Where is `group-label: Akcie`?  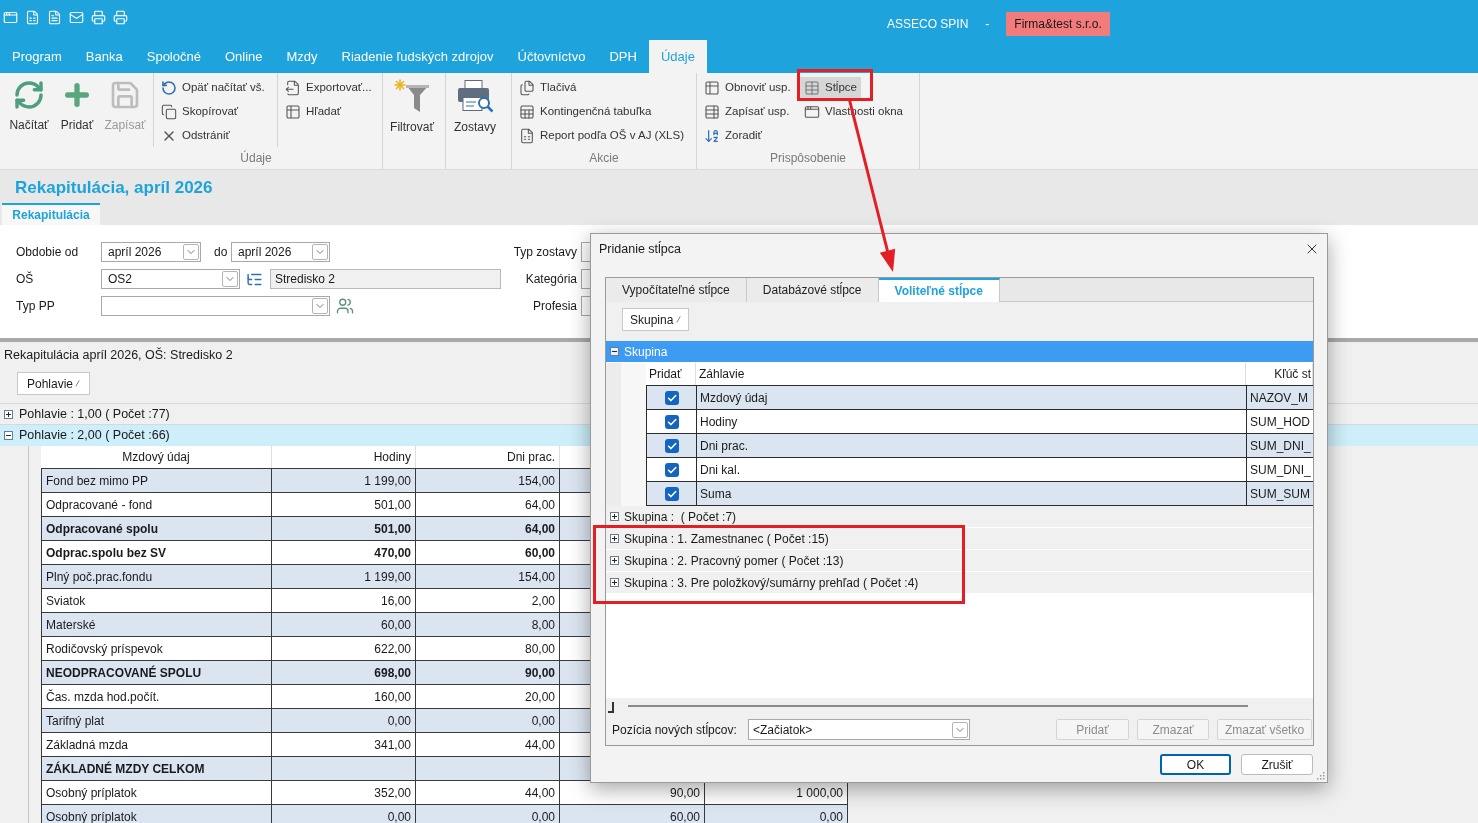 group-label: Akcie is located at coordinates (604, 158).